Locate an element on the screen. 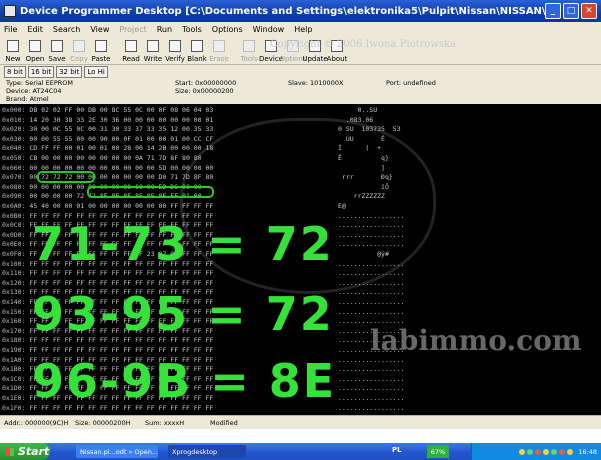 This screenshot has width=601, height=460. blank-button: Blank is located at coordinates (197, 51).